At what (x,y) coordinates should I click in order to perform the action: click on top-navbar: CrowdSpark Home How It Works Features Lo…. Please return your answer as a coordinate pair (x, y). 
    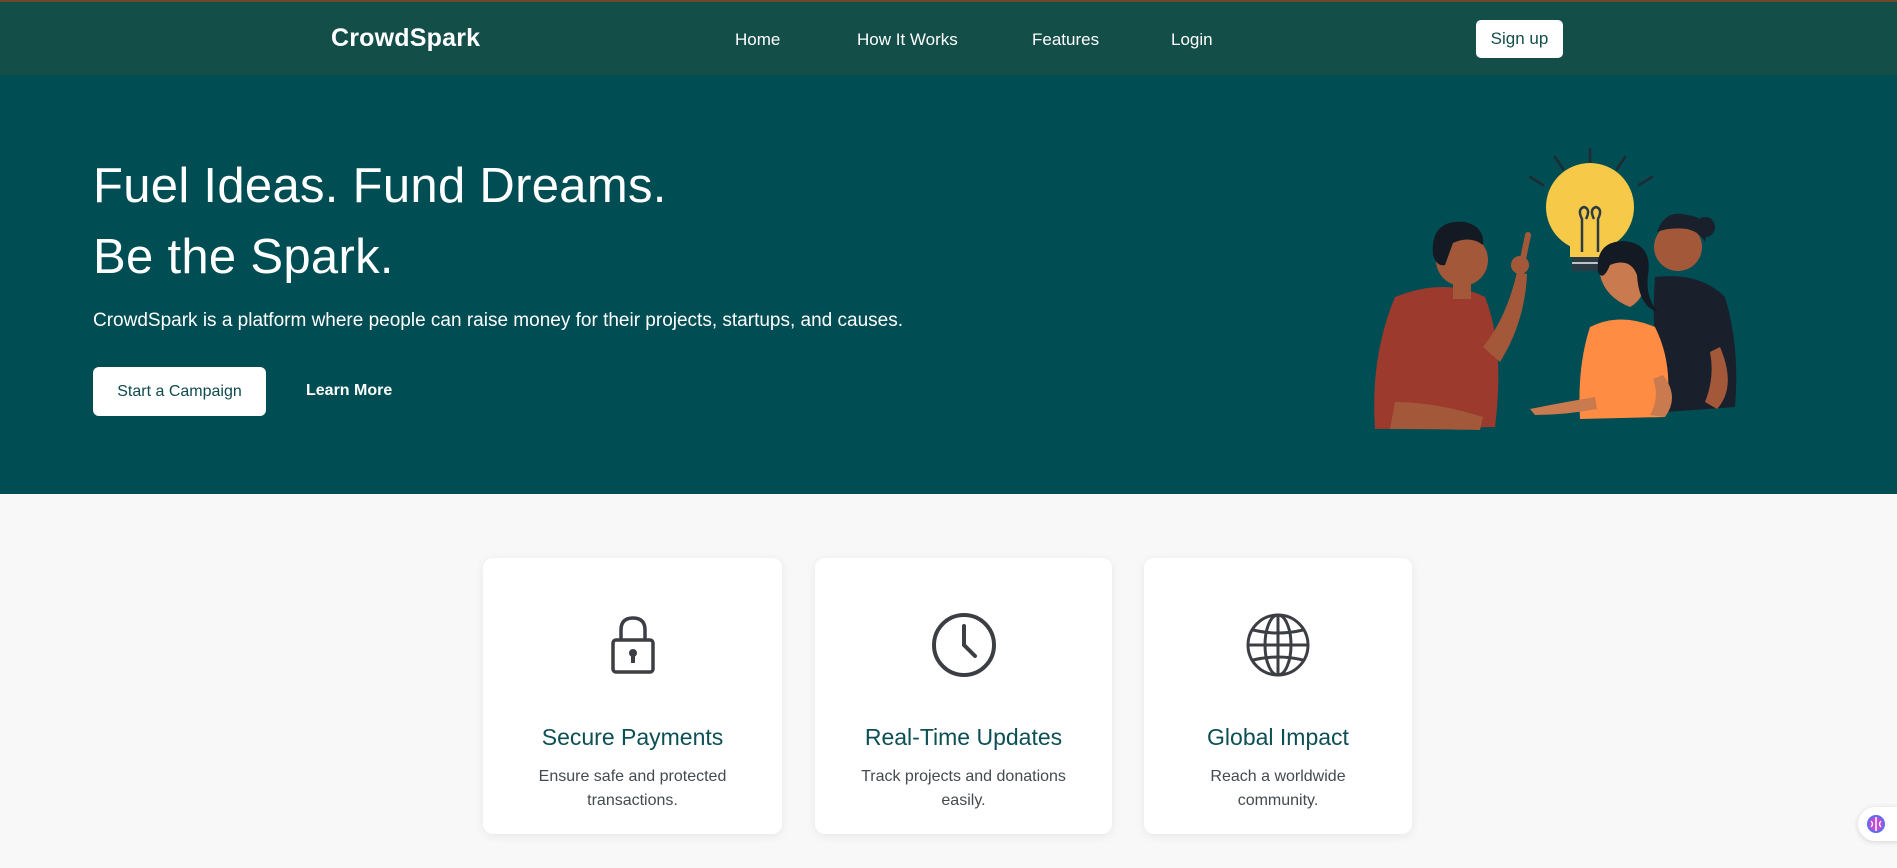
    Looking at the image, I should click on (948, 37).